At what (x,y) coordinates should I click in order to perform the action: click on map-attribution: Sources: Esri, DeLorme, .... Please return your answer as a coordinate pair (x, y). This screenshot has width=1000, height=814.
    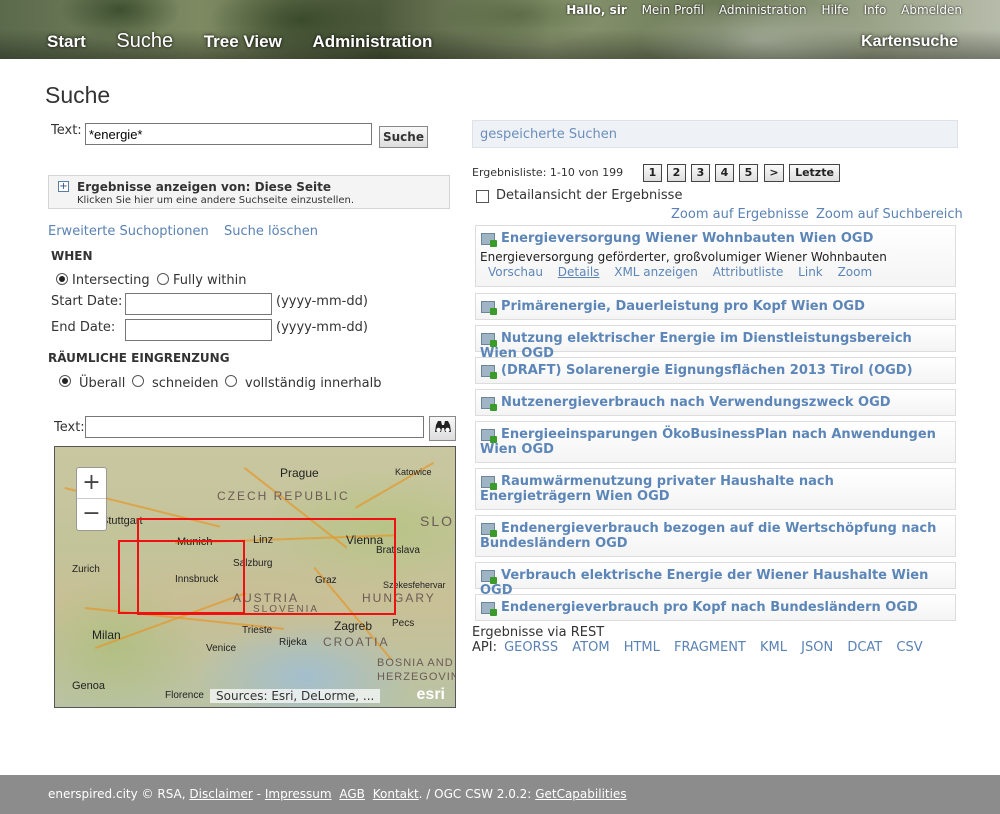
    Looking at the image, I should click on (295, 696).